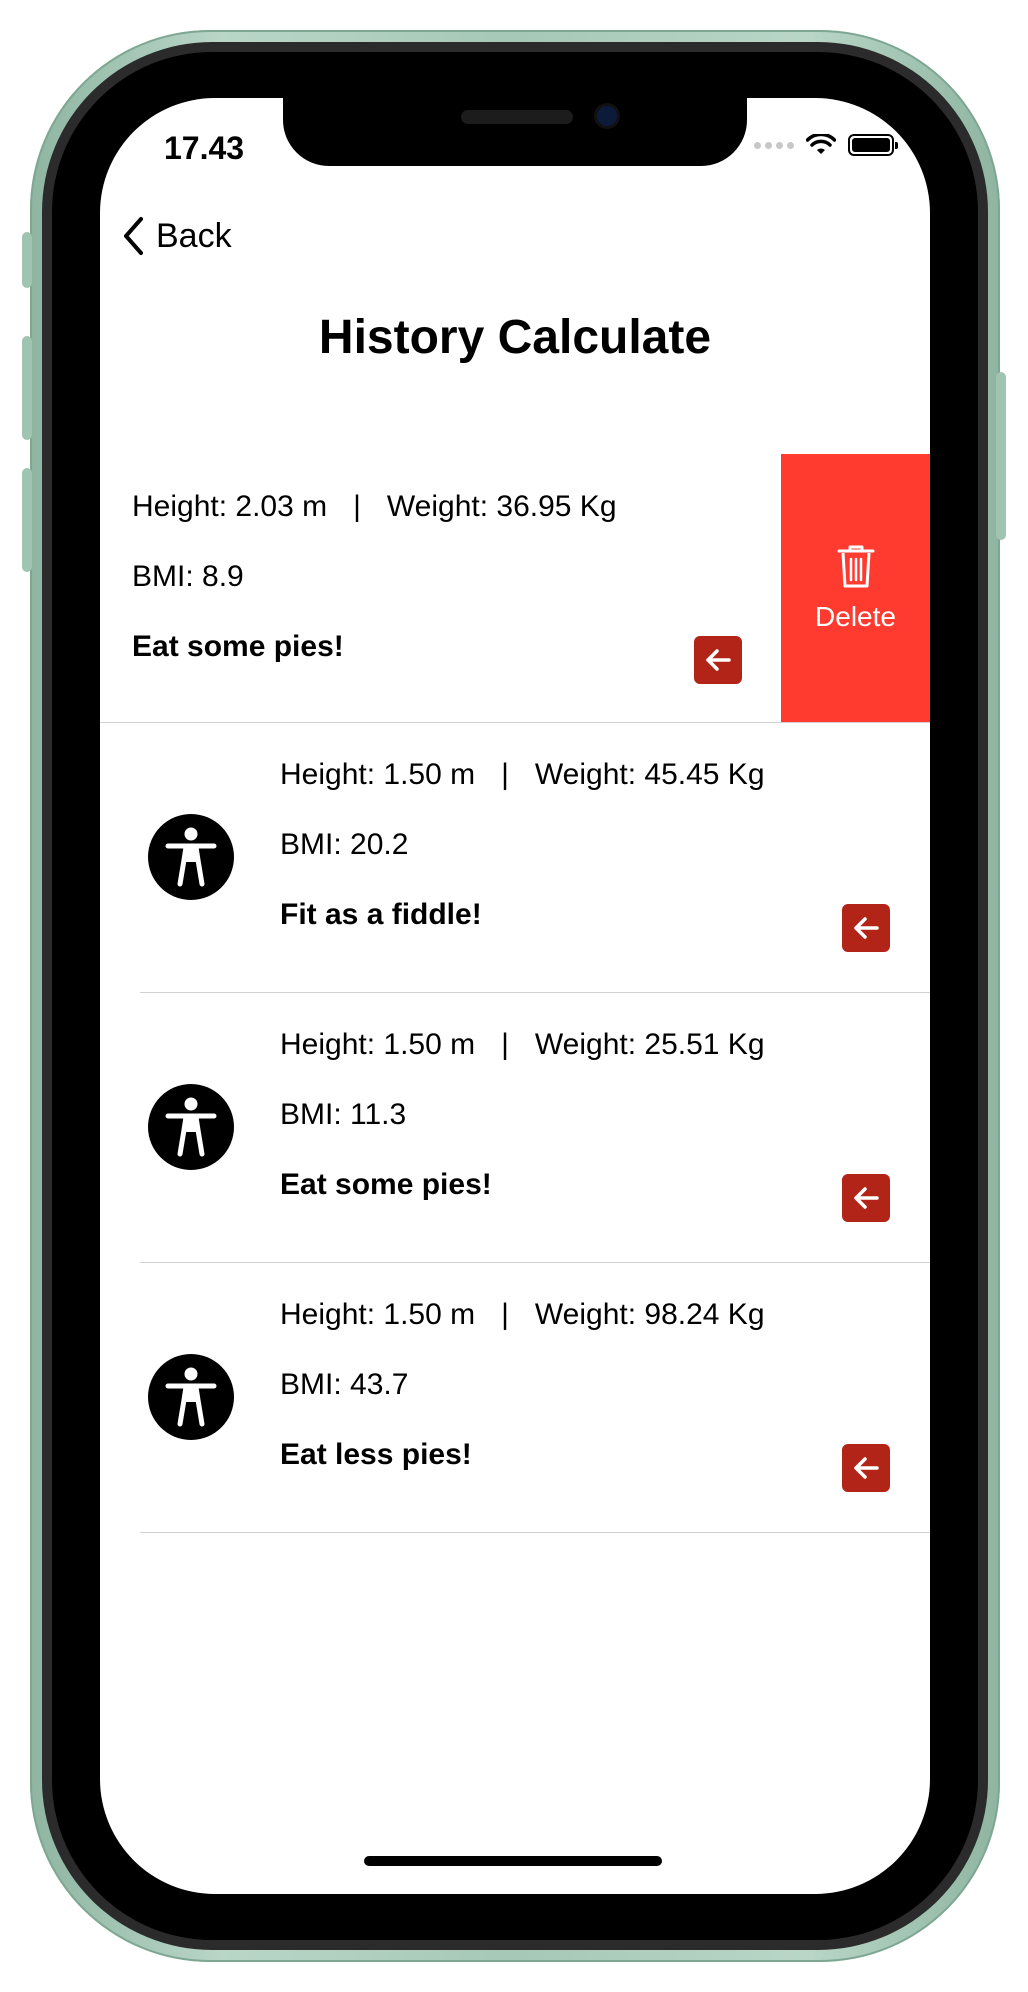 The image size is (1028, 1992). I want to click on cellular-signal-icon, so click(774, 145).